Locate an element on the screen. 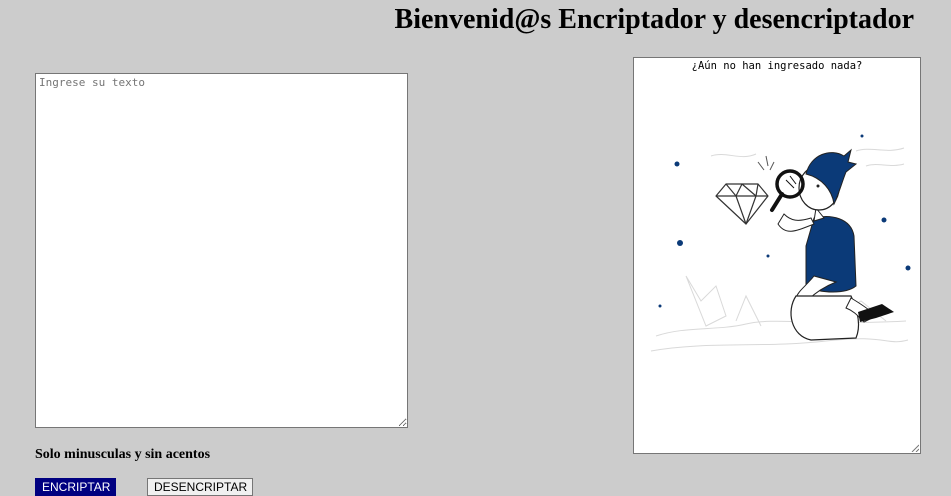 Image resolution: width=951 pixels, height=496 pixels. encrypt-button: ENCRIPTAR is located at coordinates (75, 487).